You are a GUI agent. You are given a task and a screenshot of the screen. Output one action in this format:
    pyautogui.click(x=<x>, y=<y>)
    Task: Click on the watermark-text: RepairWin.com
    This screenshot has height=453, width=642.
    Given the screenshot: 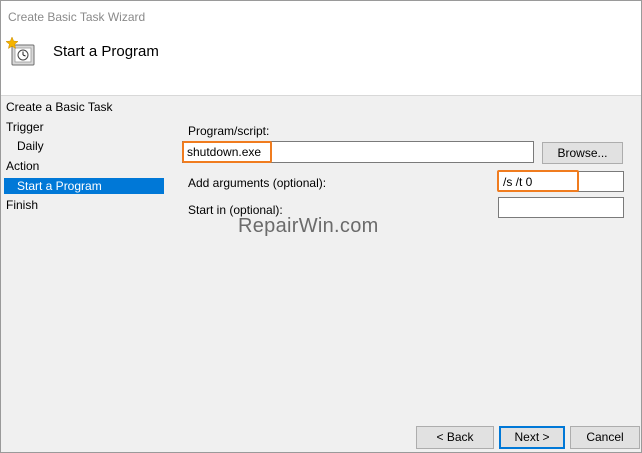 What is the action you would take?
    pyautogui.click(x=308, y=226)
    